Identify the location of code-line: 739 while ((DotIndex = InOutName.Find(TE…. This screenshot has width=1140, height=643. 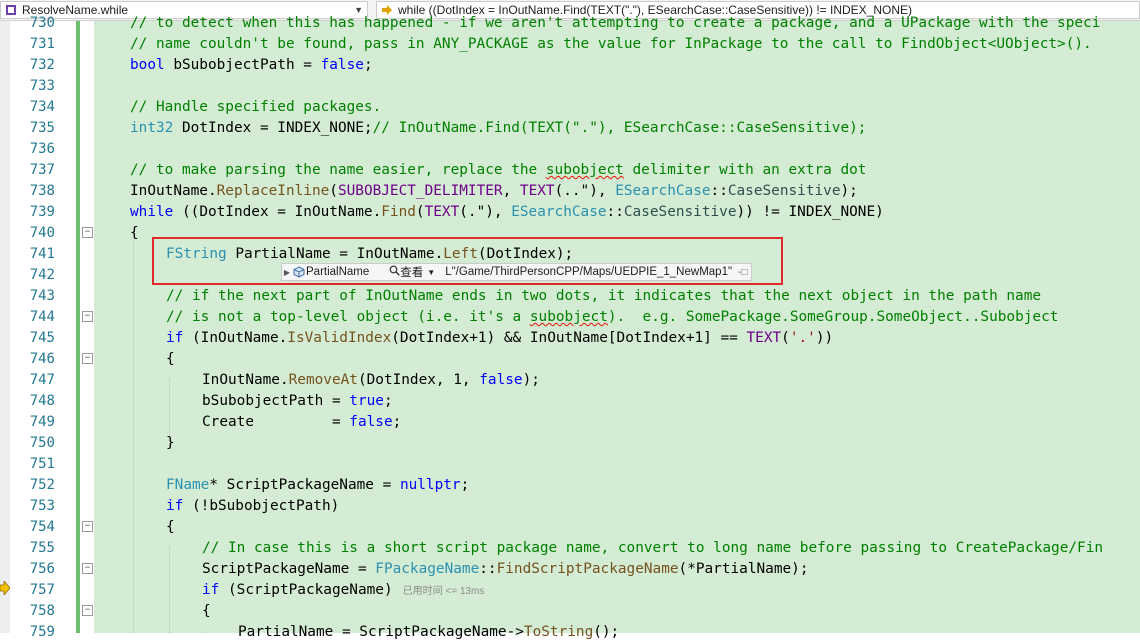
(570, 212).